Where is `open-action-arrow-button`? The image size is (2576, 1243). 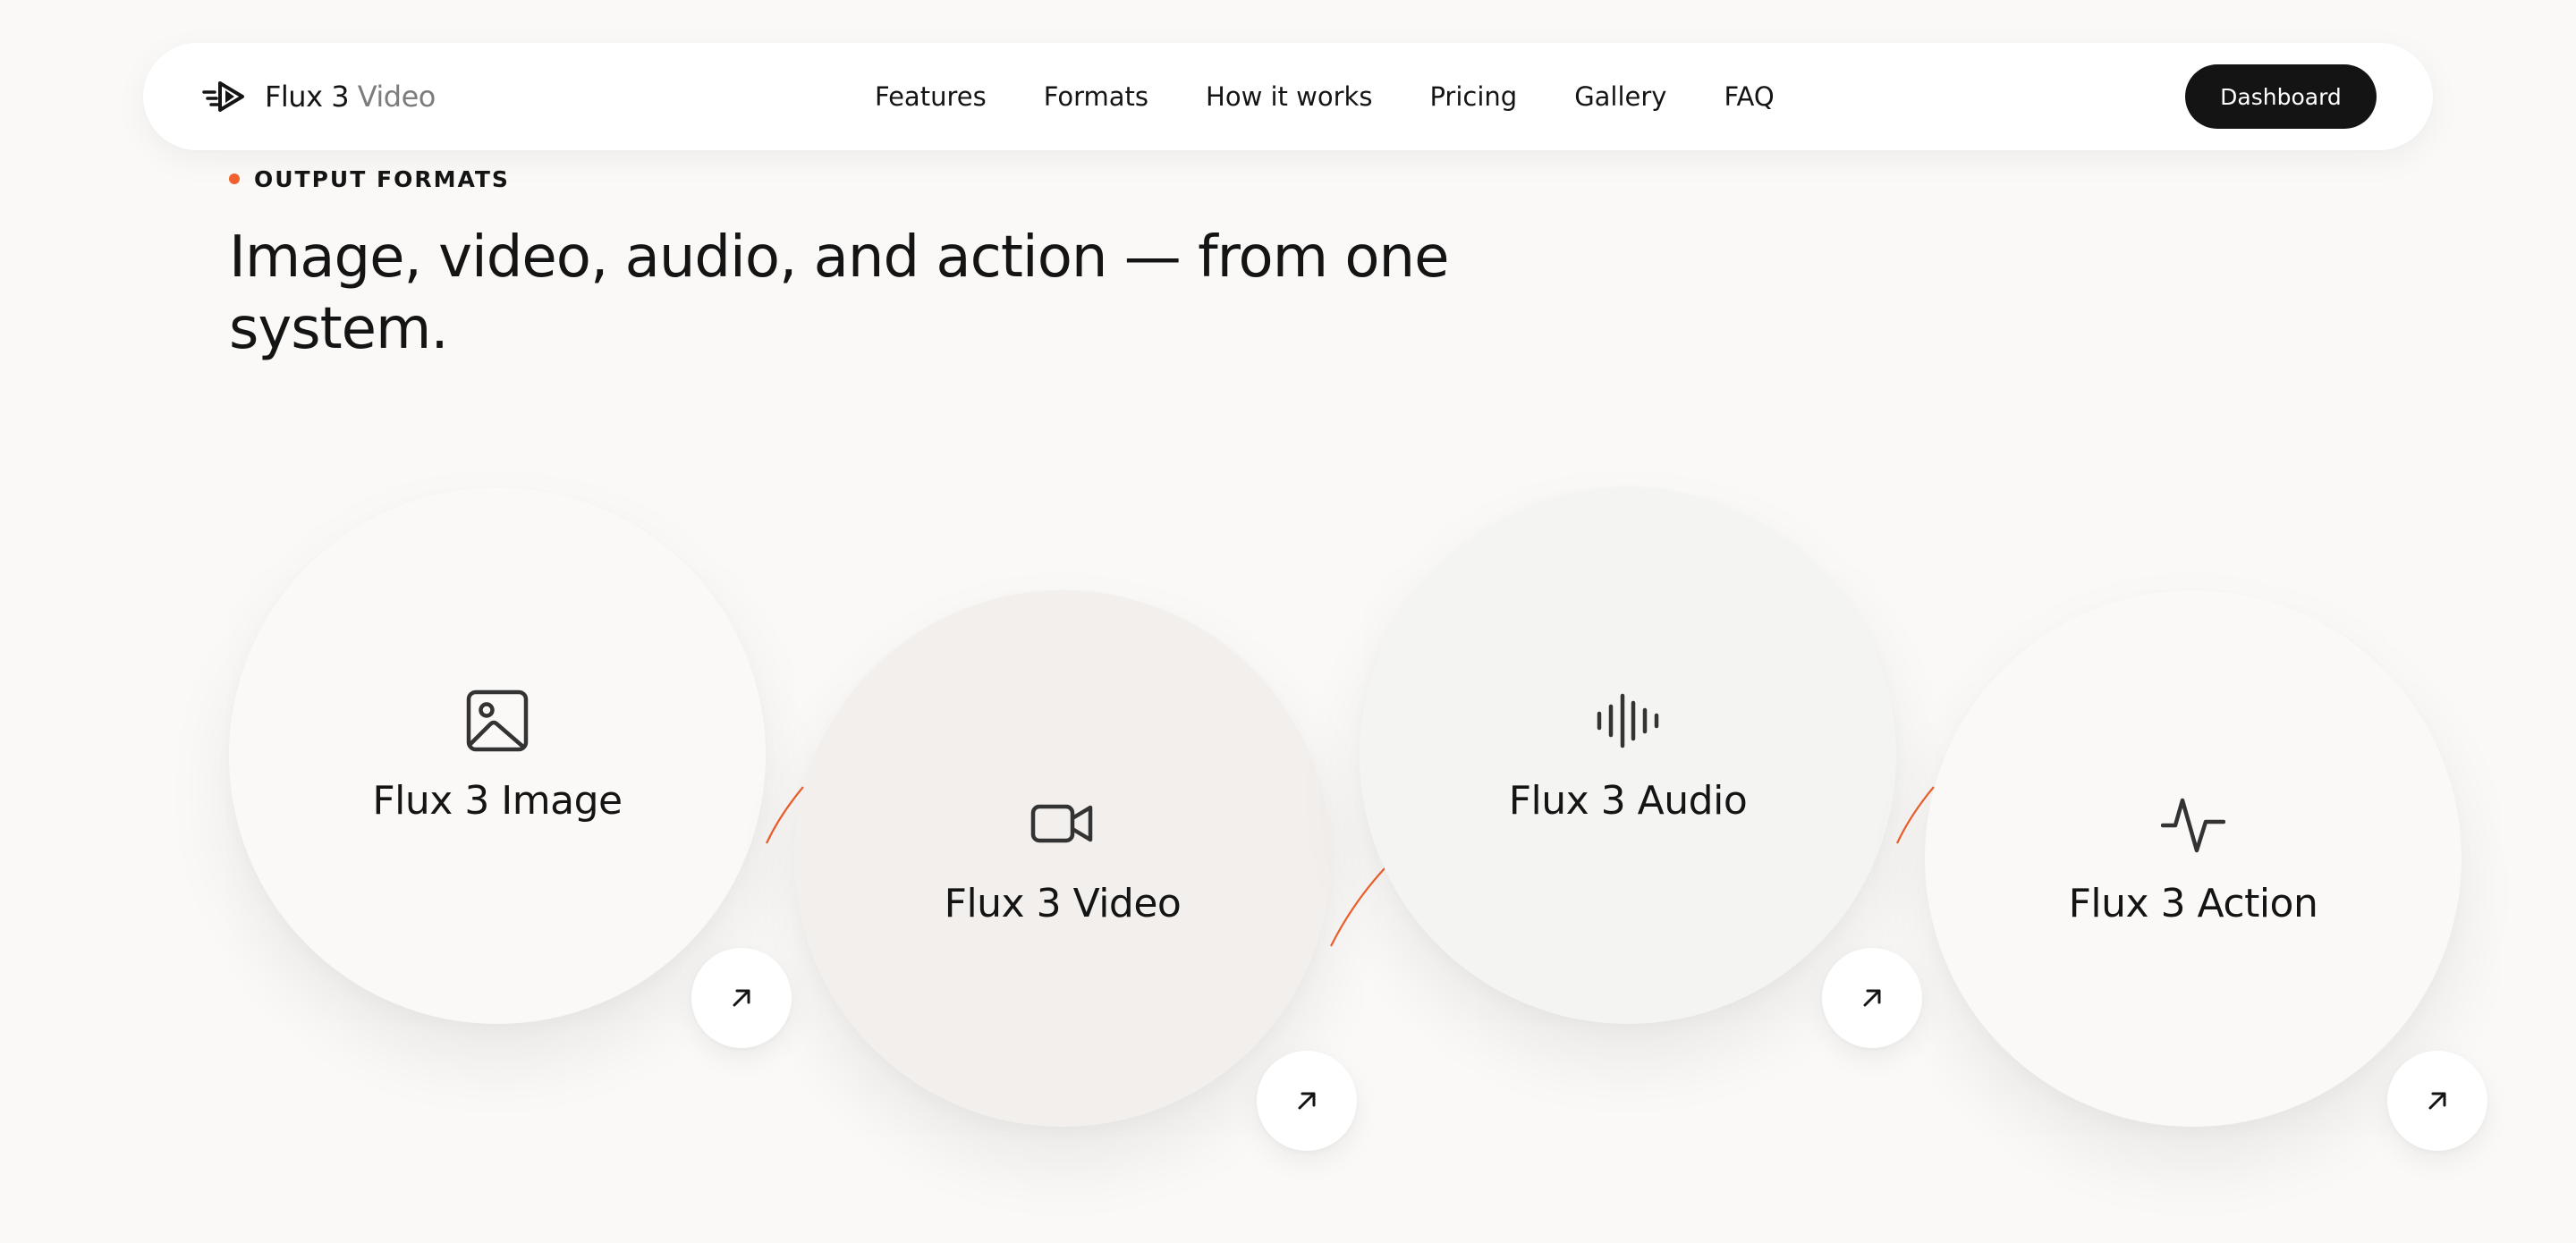
open-action-arrow-button is located at coordinates (2437, 1101).